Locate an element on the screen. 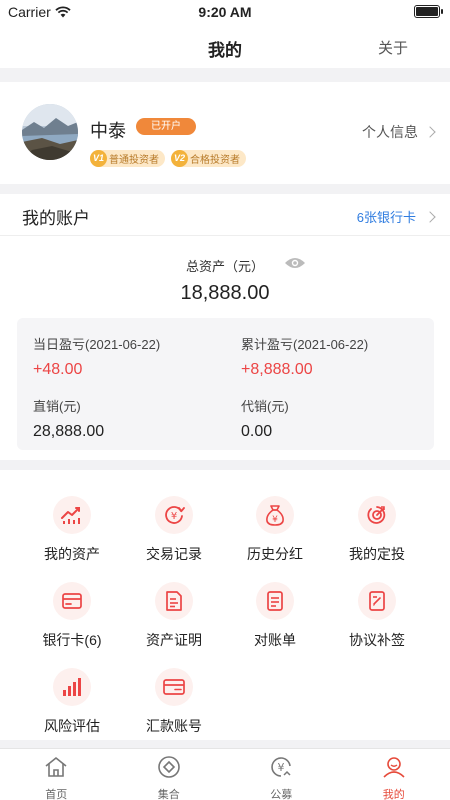 Image resolution: width=450 pixels, height=800 pixels. v1-level-icon: V1 is located at coordinates (98, 158).